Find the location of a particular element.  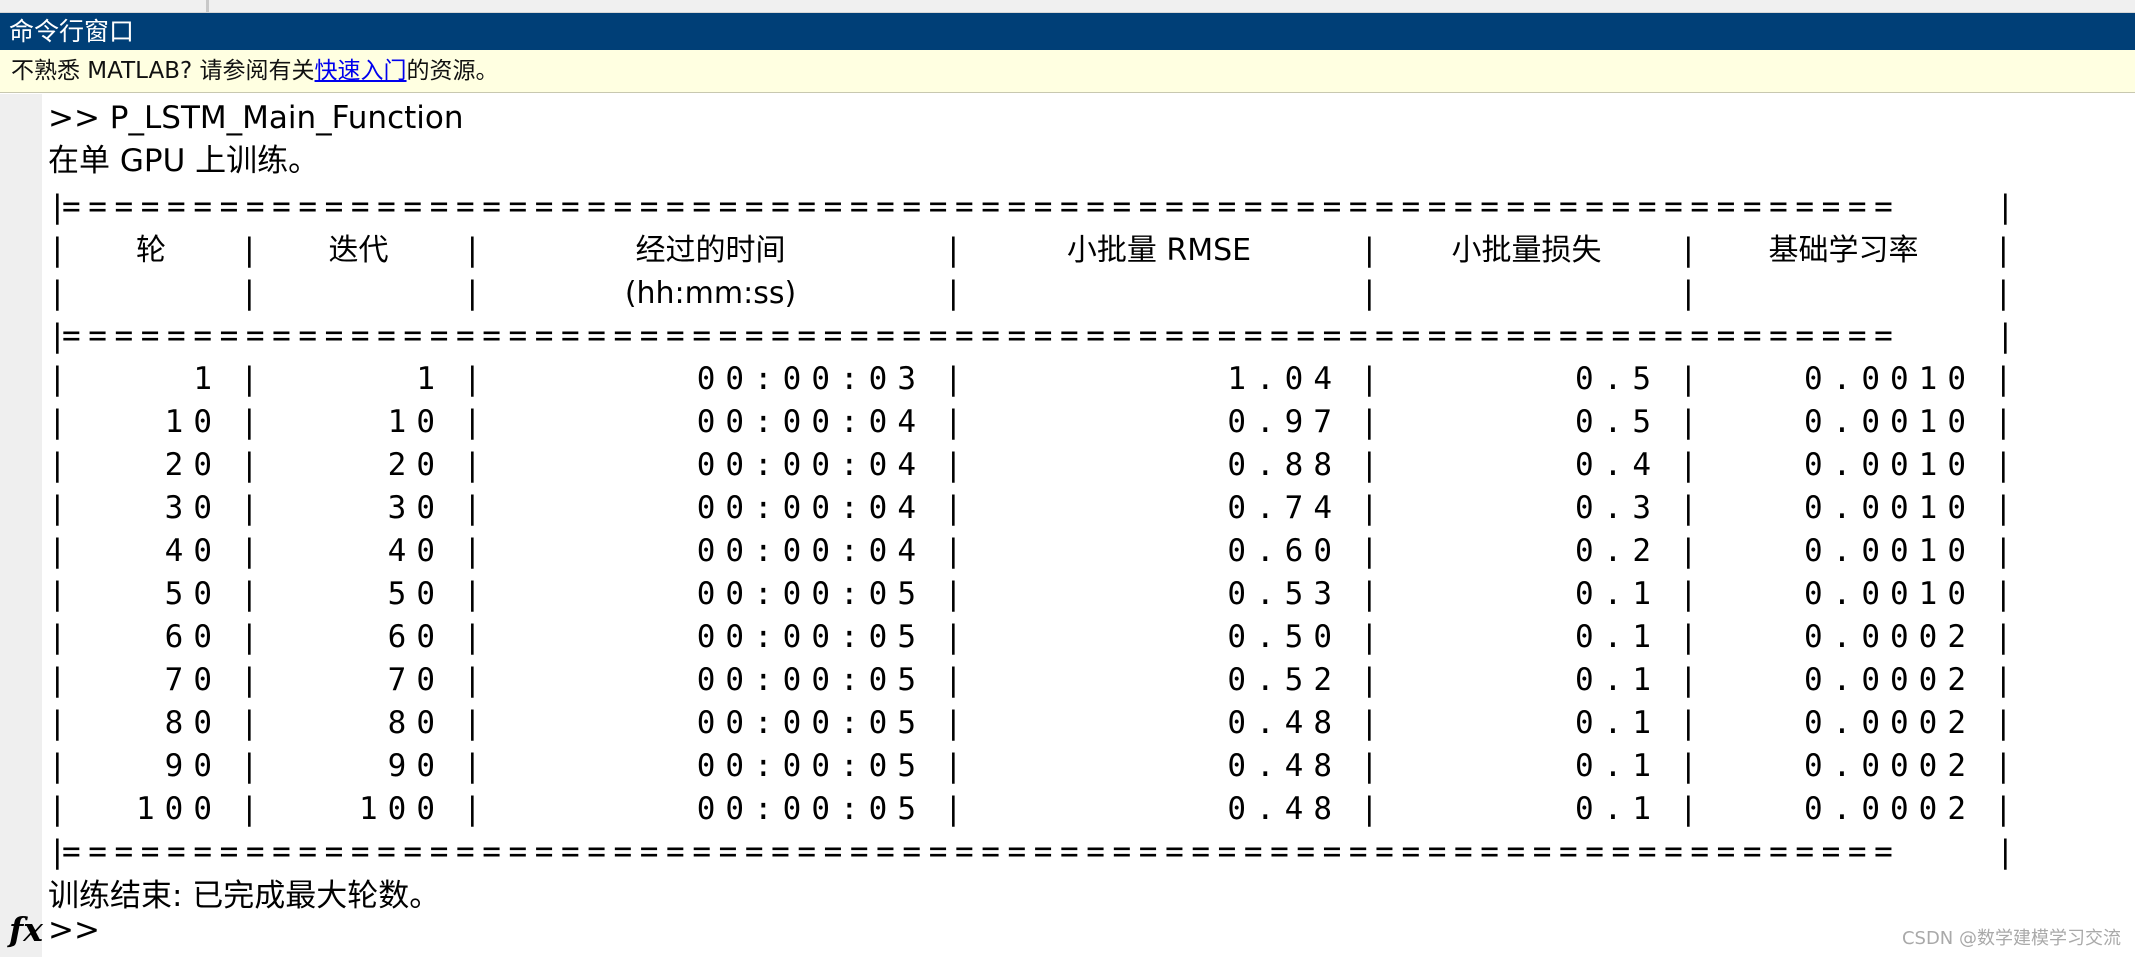

cell-base-learning-rate: 0.0010 is located at coordinates (1890, 508).